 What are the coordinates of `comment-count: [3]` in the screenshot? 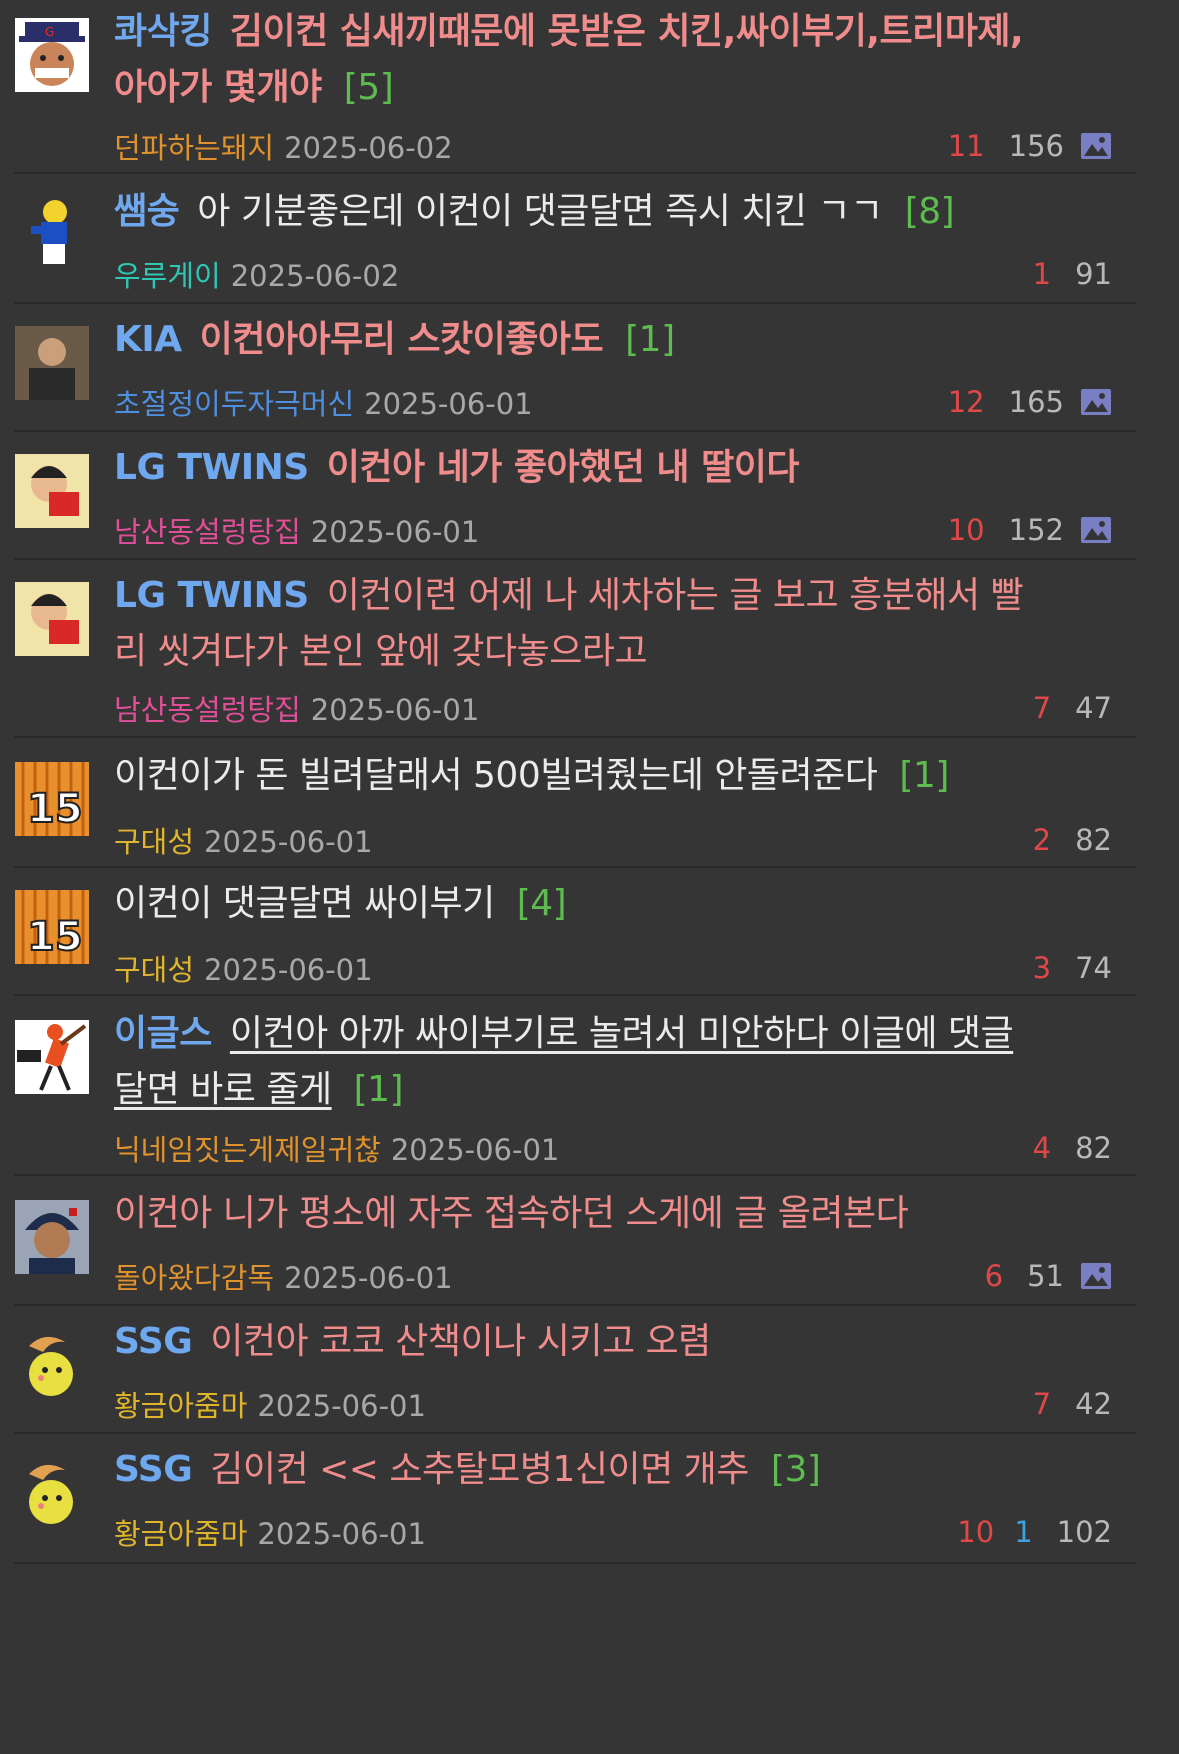 It's located at (796, 1469).